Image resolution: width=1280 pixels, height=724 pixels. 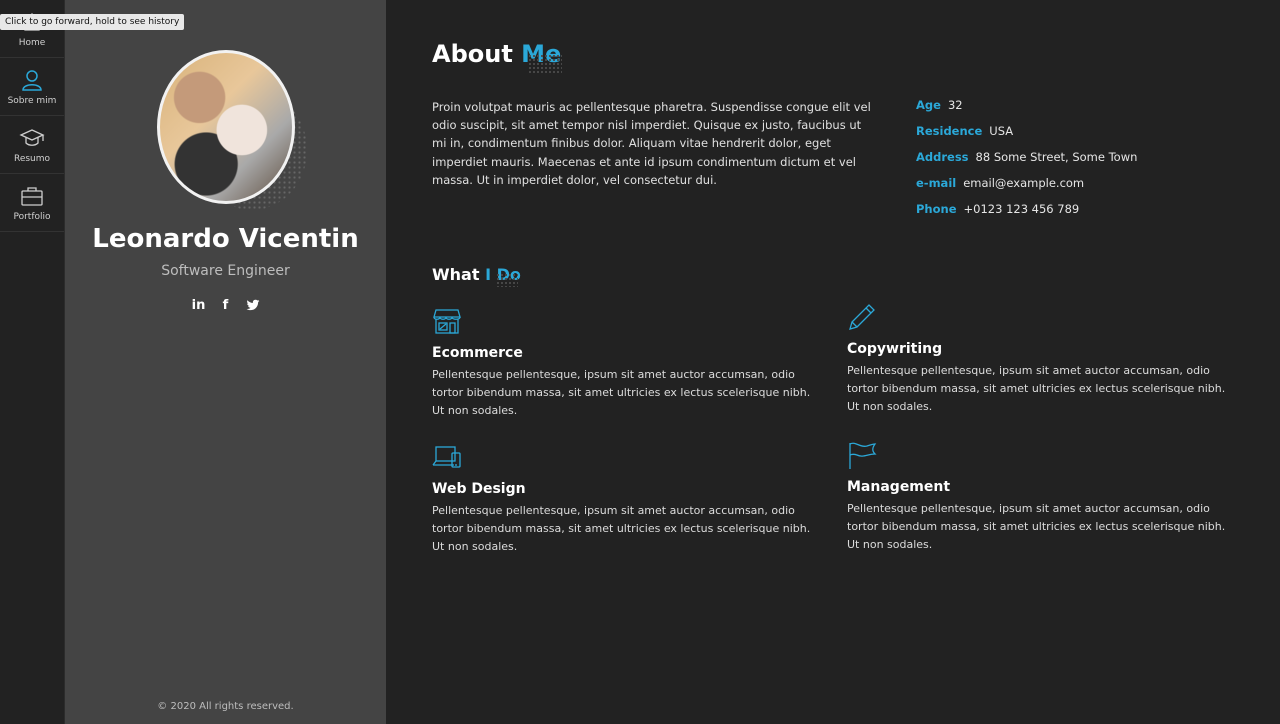 What do you see at coordinates (253, 305) in the screenshot?
I see `twitter-icon` at bounding box center [253, 305].